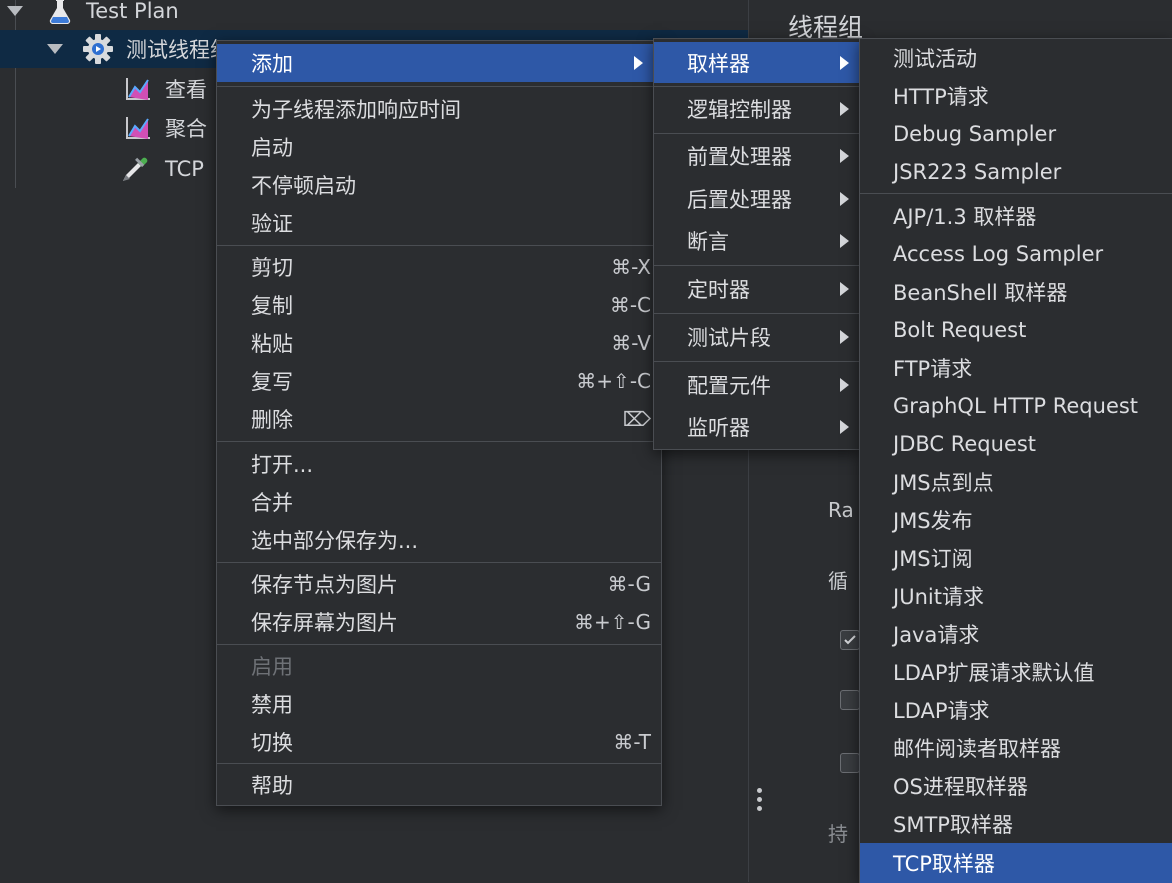  What do you see at coordinates (184, 169) in the screenshot?
I see `tree-node-label: TCP` at bounding box center [184, 169].